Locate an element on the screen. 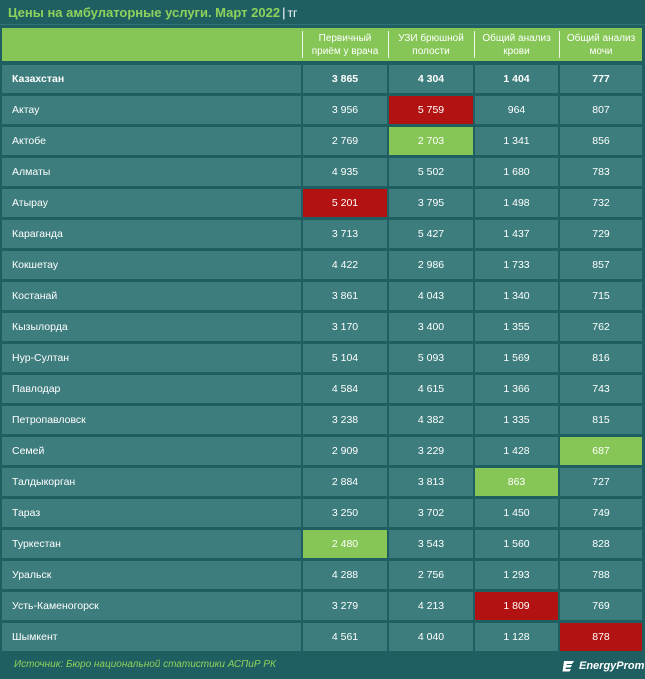 Image resolution: width=645 pixels, height=679 pixels. region-name: Костанай is located at coordinates (151, 296).